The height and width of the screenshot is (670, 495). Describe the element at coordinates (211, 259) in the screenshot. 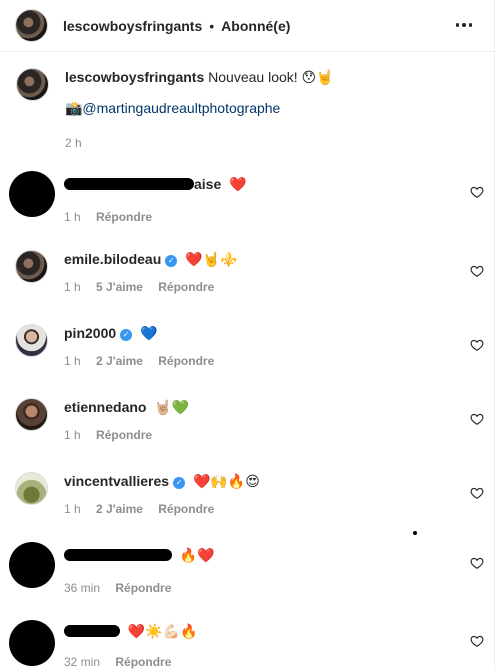

I see `comment-text: ❤️🤘⚜️` at that location.